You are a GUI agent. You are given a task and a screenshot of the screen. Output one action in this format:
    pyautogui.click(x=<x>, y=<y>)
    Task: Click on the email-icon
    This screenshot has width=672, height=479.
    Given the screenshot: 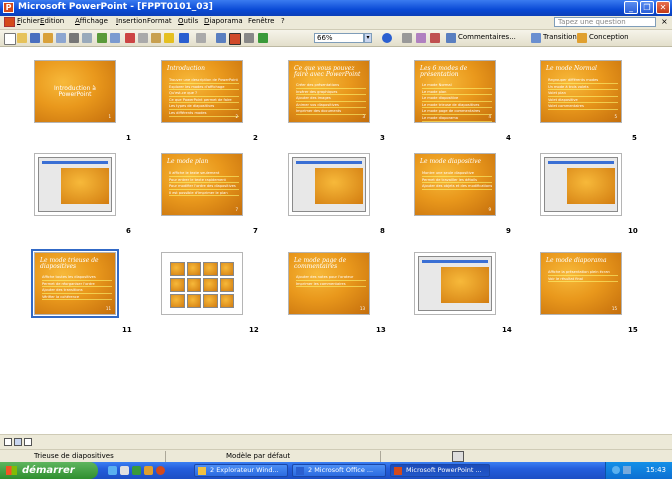 What is the action you would take?
    pyautogui.click(x=61, y=38)
    